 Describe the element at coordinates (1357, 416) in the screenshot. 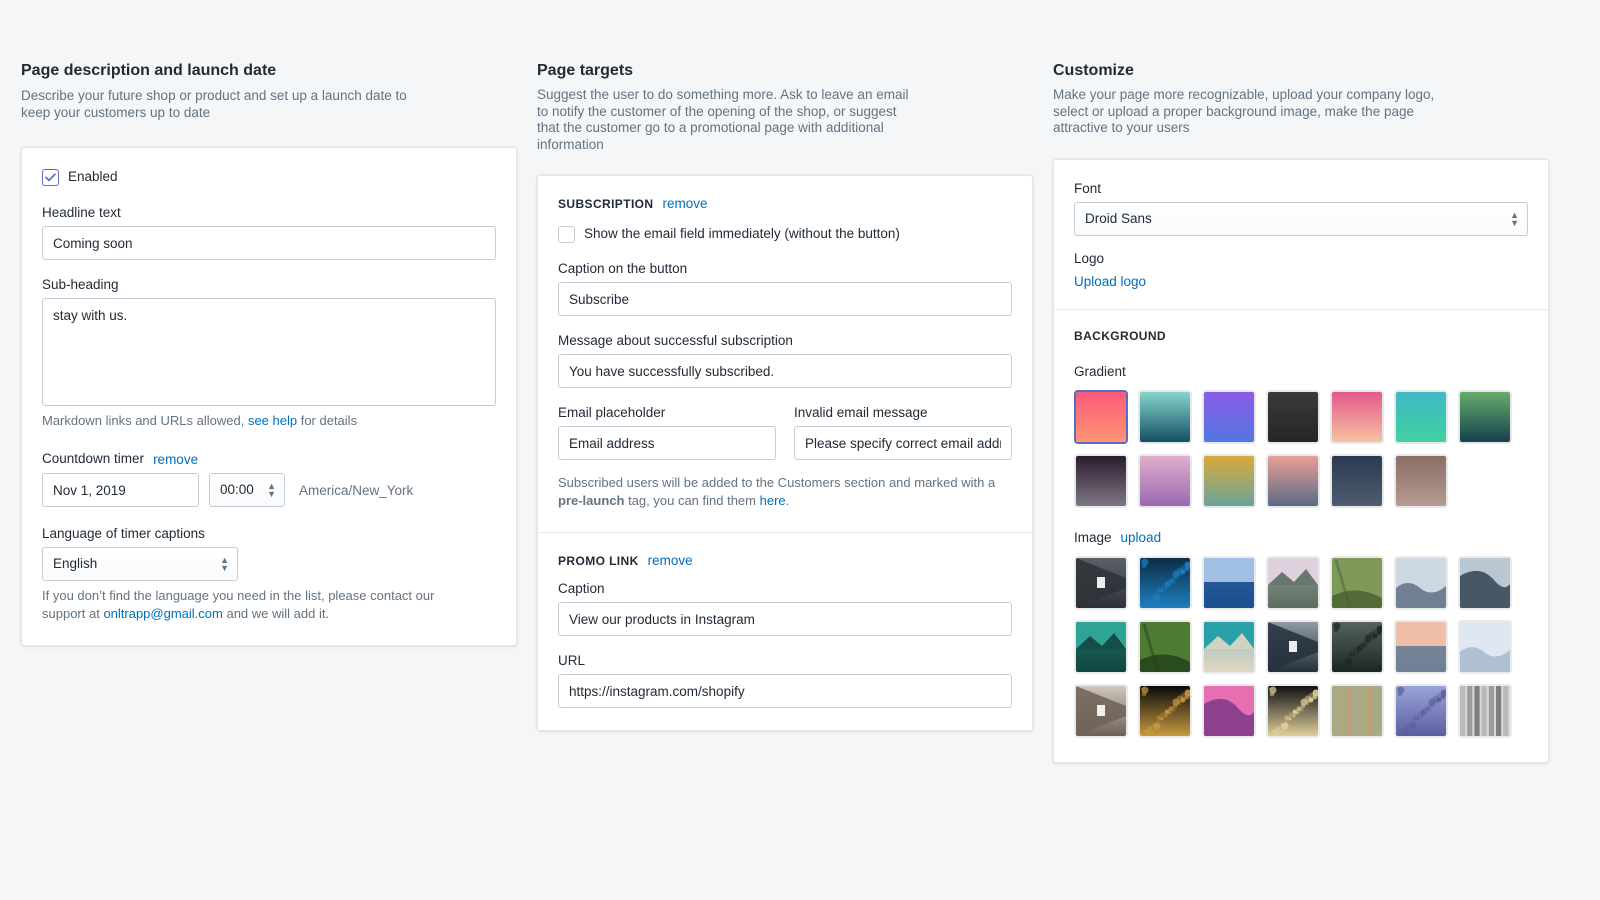

I see `gradient-swatch-pink-peach` at that location.